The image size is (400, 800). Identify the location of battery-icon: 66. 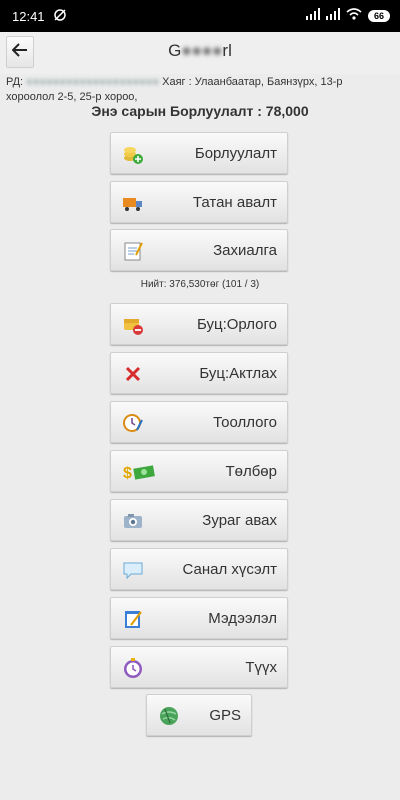
(379, 15).